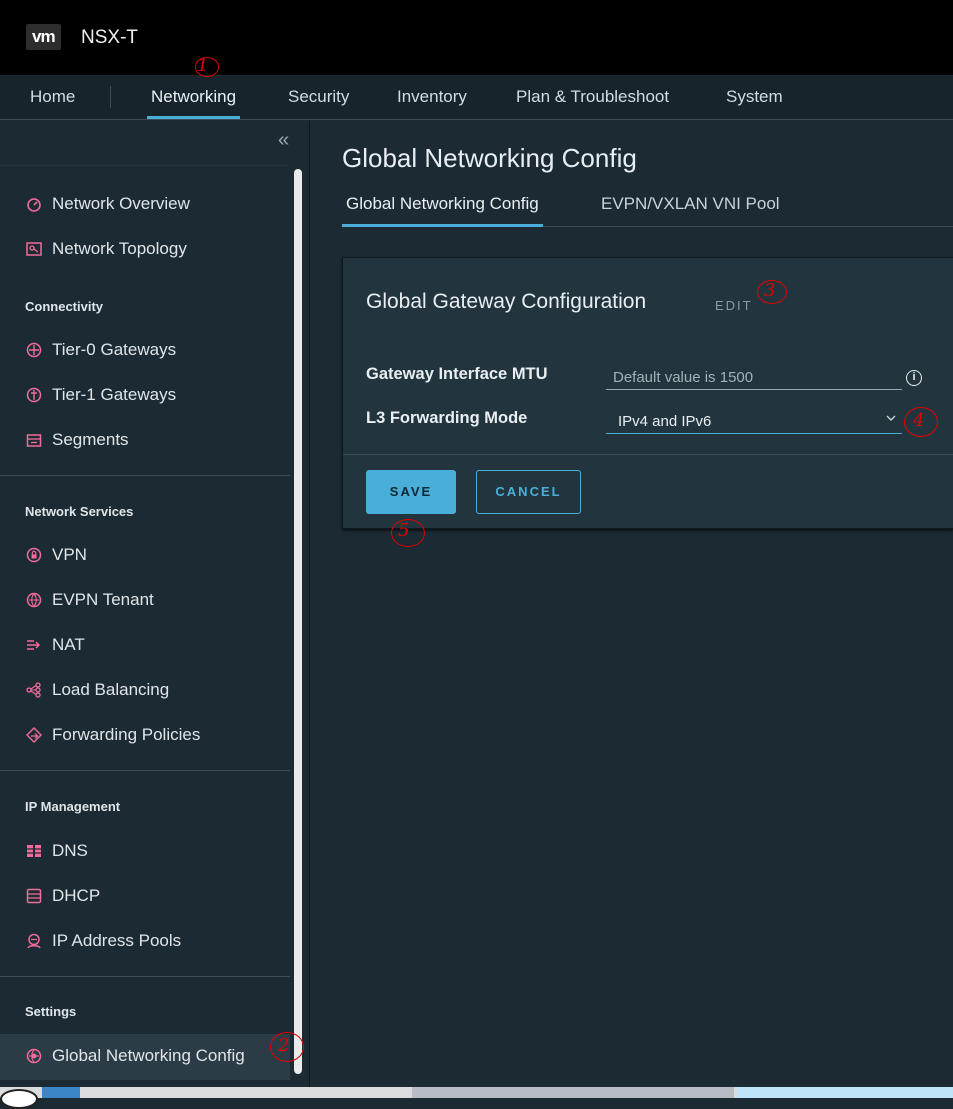 The height and width of the screenshot is (1109, 953). Describe the element at coordinates (891, 418) in the screenshot. I see `chevron-down-icon` at that location.